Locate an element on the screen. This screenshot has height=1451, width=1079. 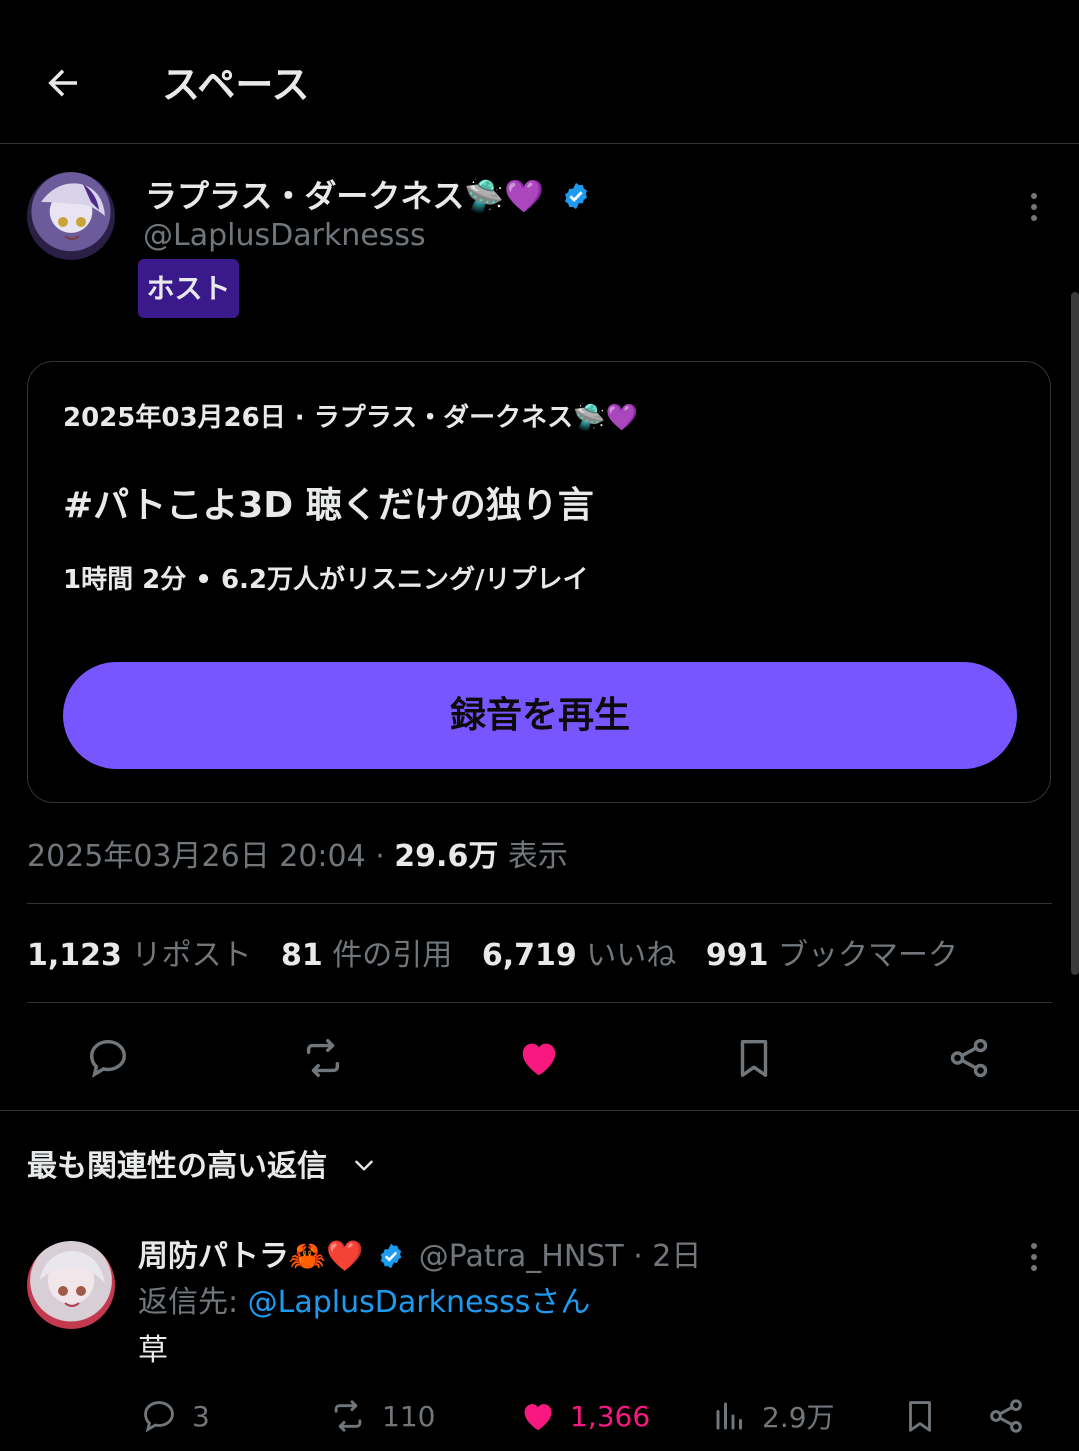
reply-action-views: 2.9万 is located at coordinates (773, 1416).